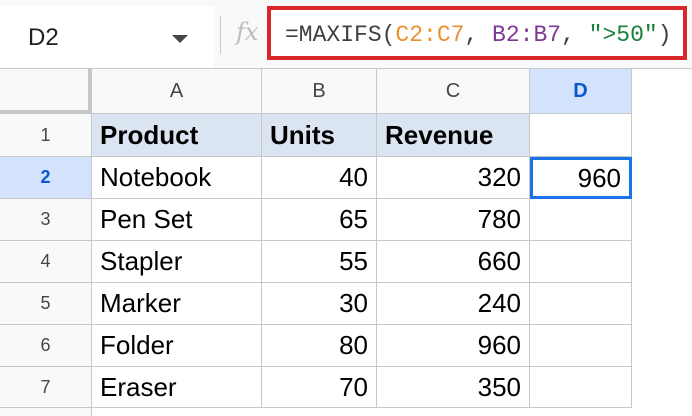 The height and width of the screenshot is (416, 692). What do you see at coordinates (180, 39) in the screenshot?
I see `chevron-down-icon` at bounding box center [180, 39].